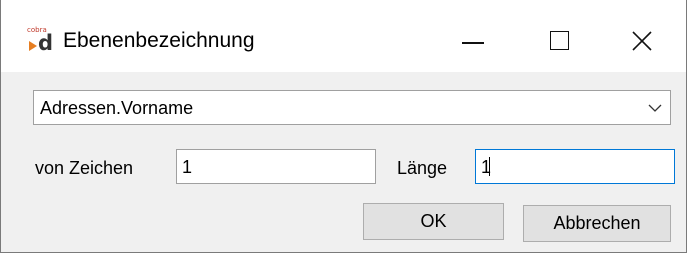 The height and width of the screenshot is (254, 687). Describe the element at coordinates (655, 108) in the screenshot. I see `chevron-down-icon` at that location.